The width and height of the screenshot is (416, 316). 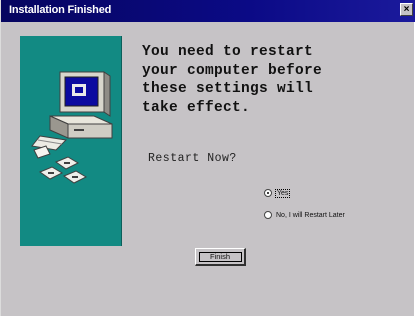 What do you see at coordinates (220, 257) in the screenshot?
I see `finish-button: Finish` at bounding box center [220, 257].